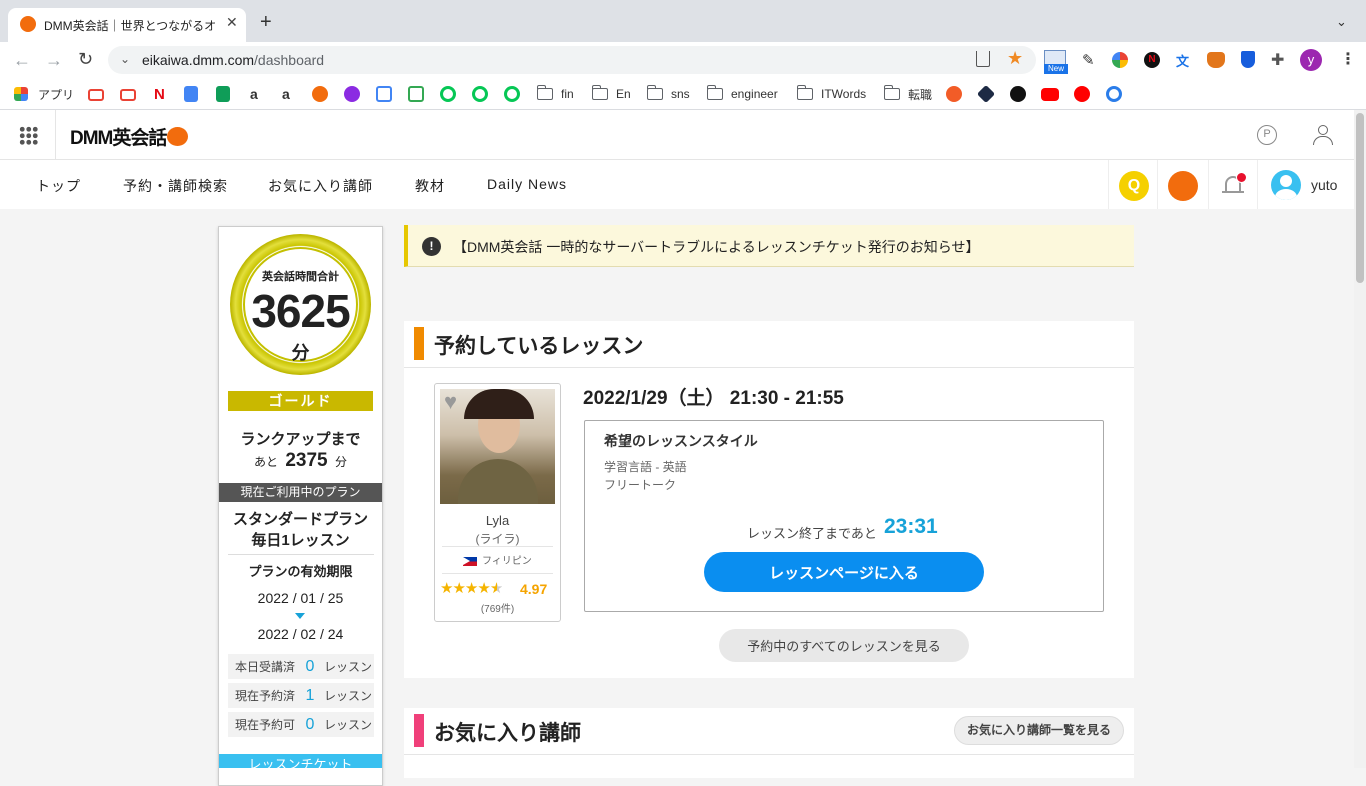 Image resolution: width=1366 pixels, height=786 pixels. I want to click on countdown-label: レッスン終了まであと, so click(812, 533).